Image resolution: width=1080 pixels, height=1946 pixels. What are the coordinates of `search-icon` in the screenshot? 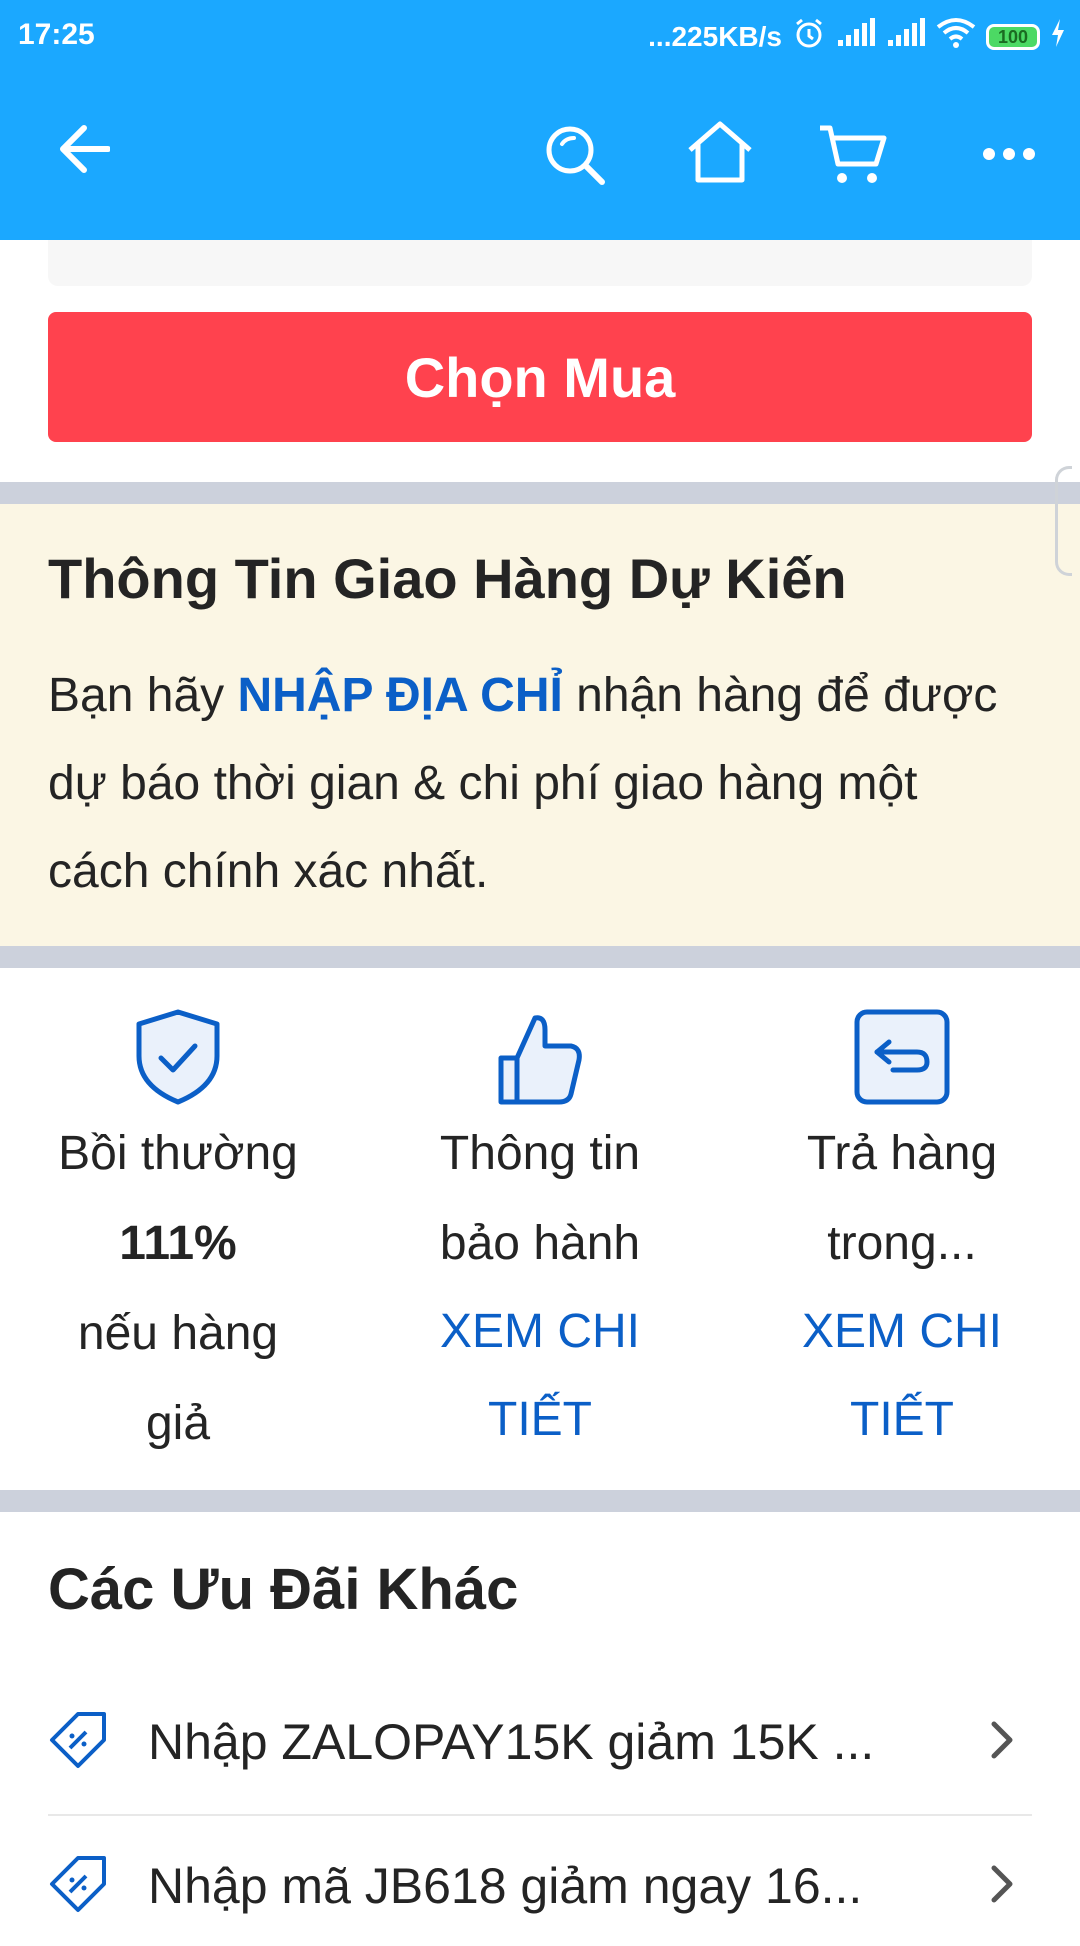 It's located at (576, 158).